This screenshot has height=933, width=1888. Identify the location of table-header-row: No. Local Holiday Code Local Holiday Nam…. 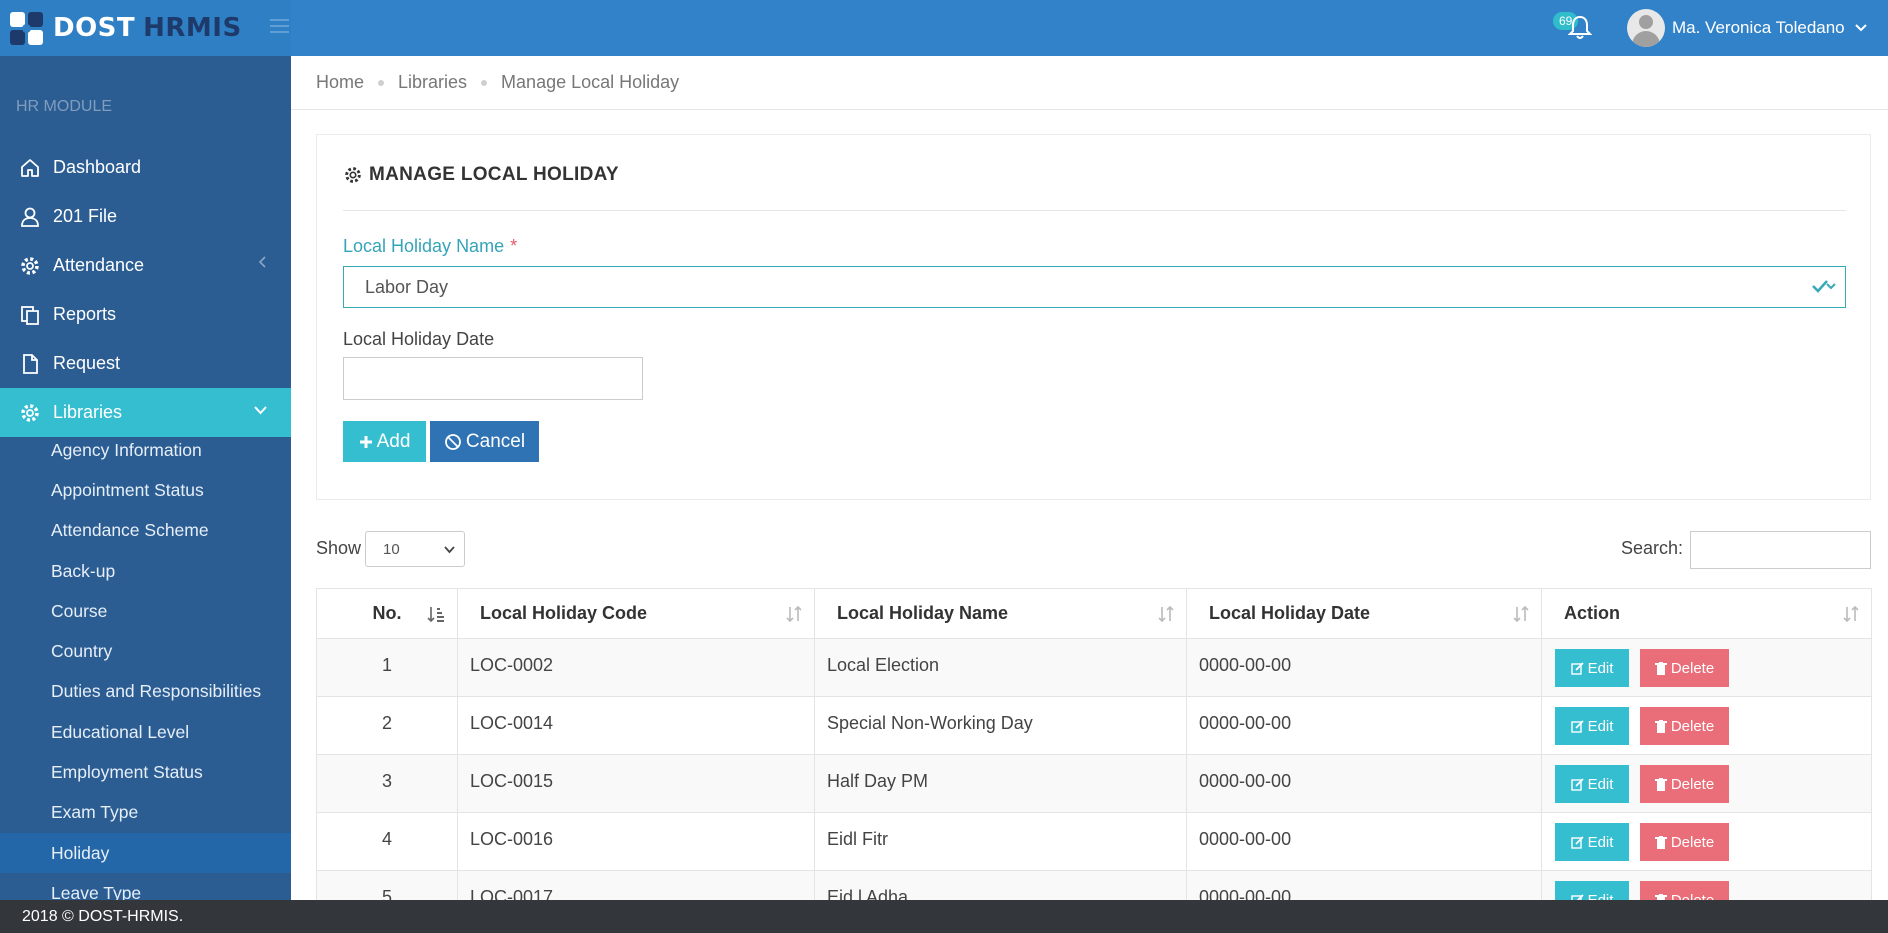
(1094, 613).